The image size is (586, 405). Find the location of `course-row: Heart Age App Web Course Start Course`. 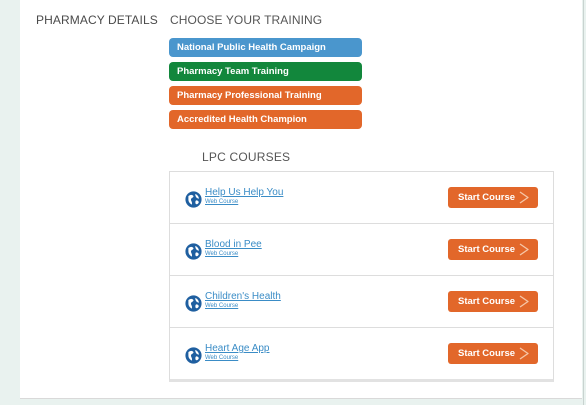

course-row: Heart Age App Web Course Start Course is located at coordinates (361, 355).